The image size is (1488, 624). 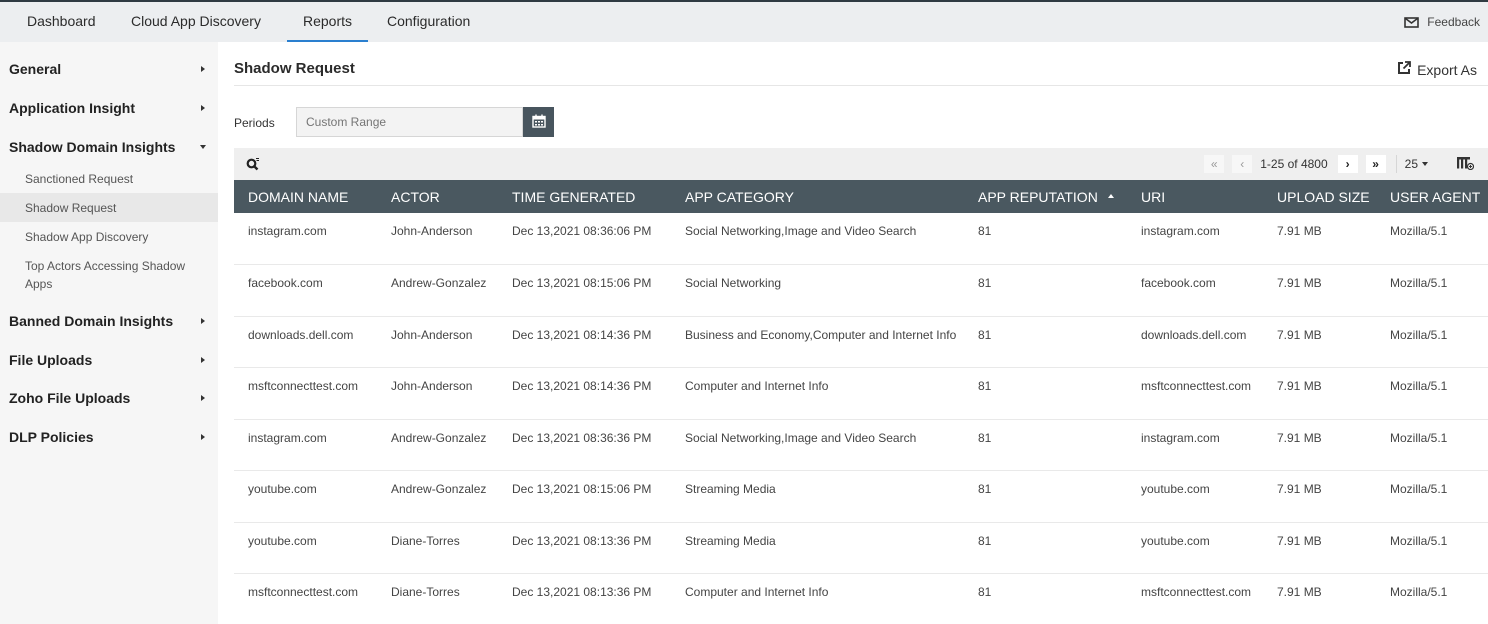 I want to click on prev-page-button: ‹, so click(x=1242, y=164).